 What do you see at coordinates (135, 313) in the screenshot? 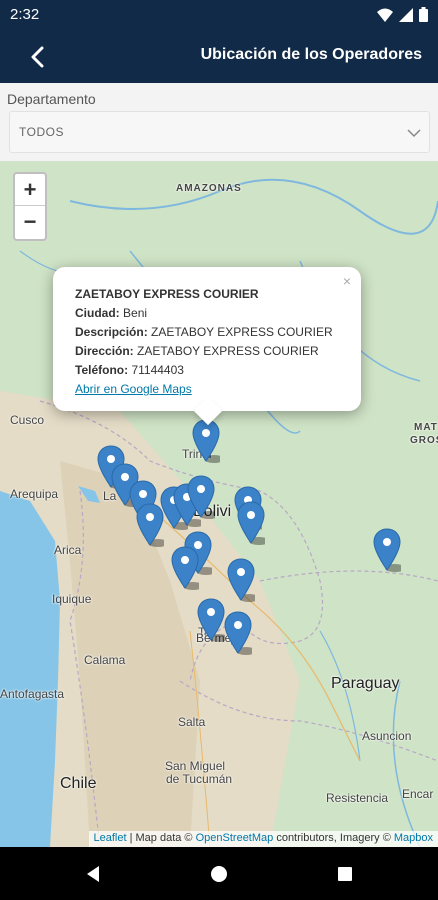
I see `popup-value: Beni` at bounding box center [135, 313].